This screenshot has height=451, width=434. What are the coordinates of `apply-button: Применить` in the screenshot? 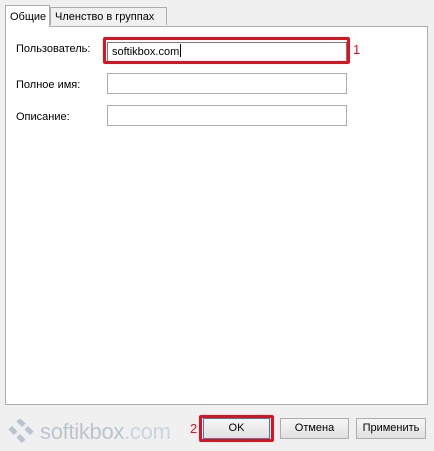 It's located at (391, 428).